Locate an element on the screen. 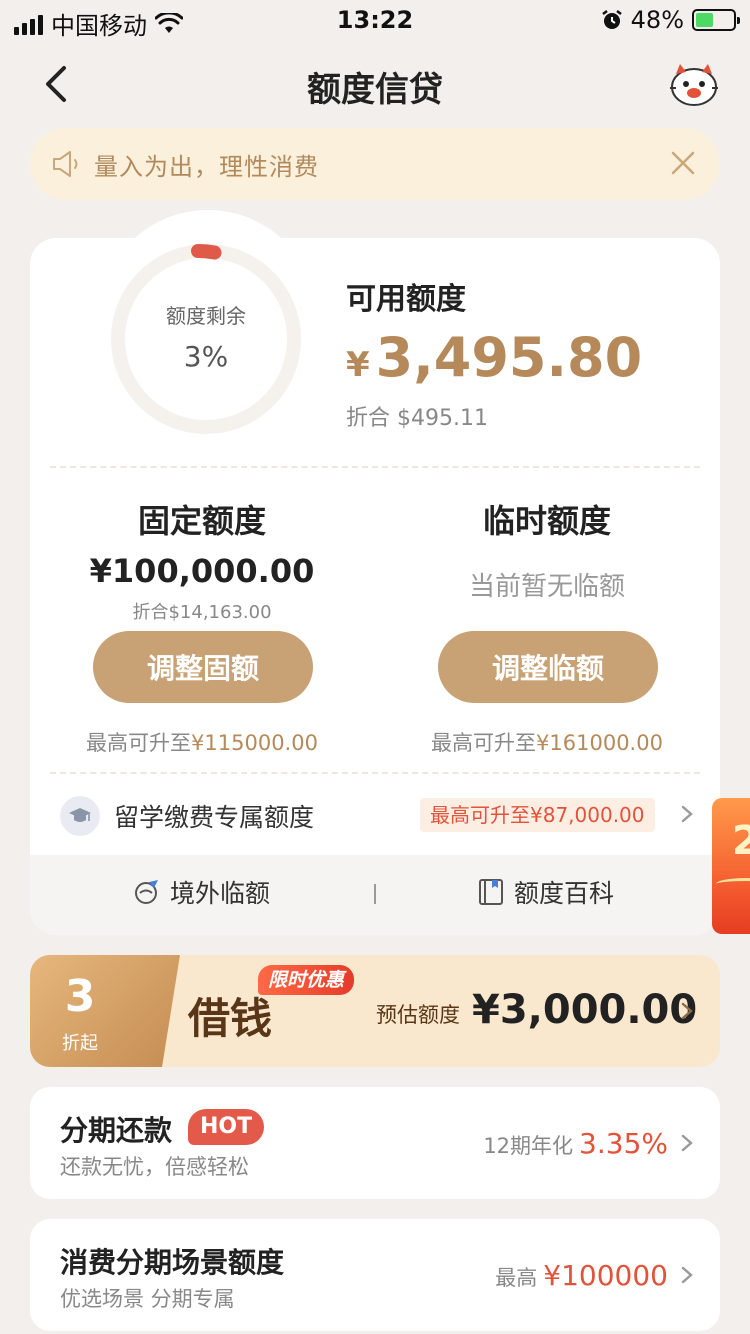 The height and width of the screenshot is (1334, 750). installment-rate: 12期年化 3.35% is located at coordinates (575, 1143).